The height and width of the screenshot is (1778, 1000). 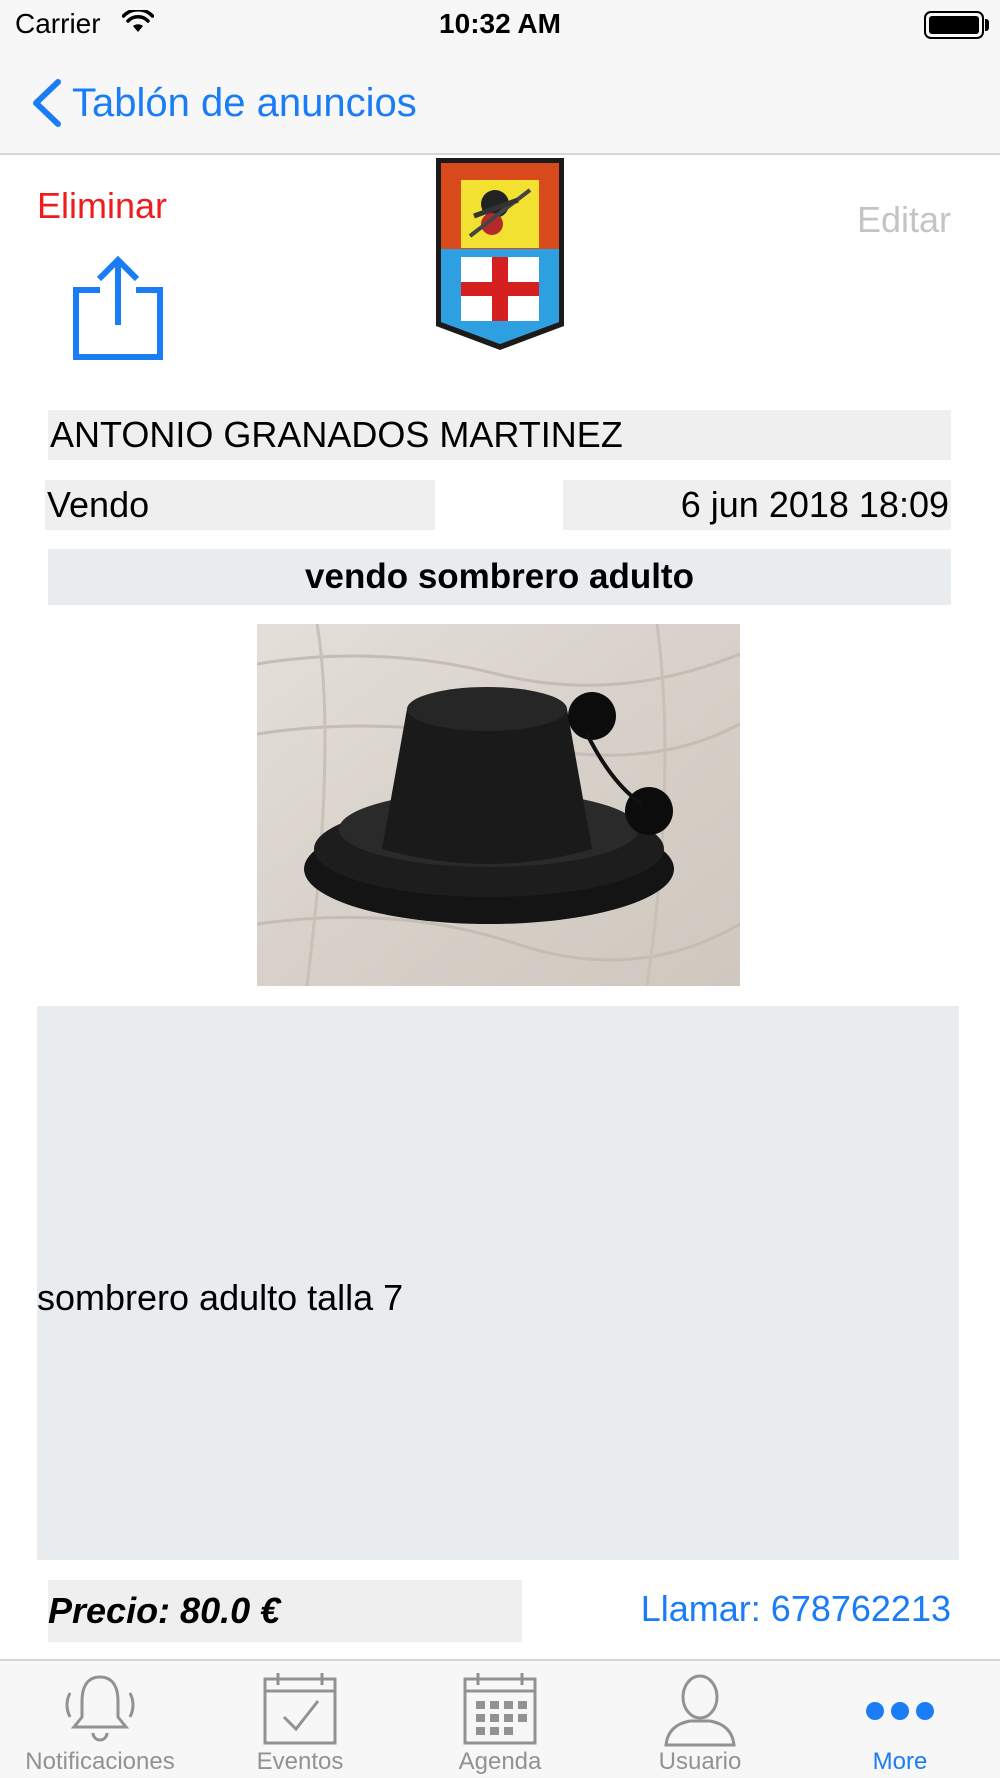 I want to click on back-button-label: Tablón de anuncios, so click(x=244, y=103).